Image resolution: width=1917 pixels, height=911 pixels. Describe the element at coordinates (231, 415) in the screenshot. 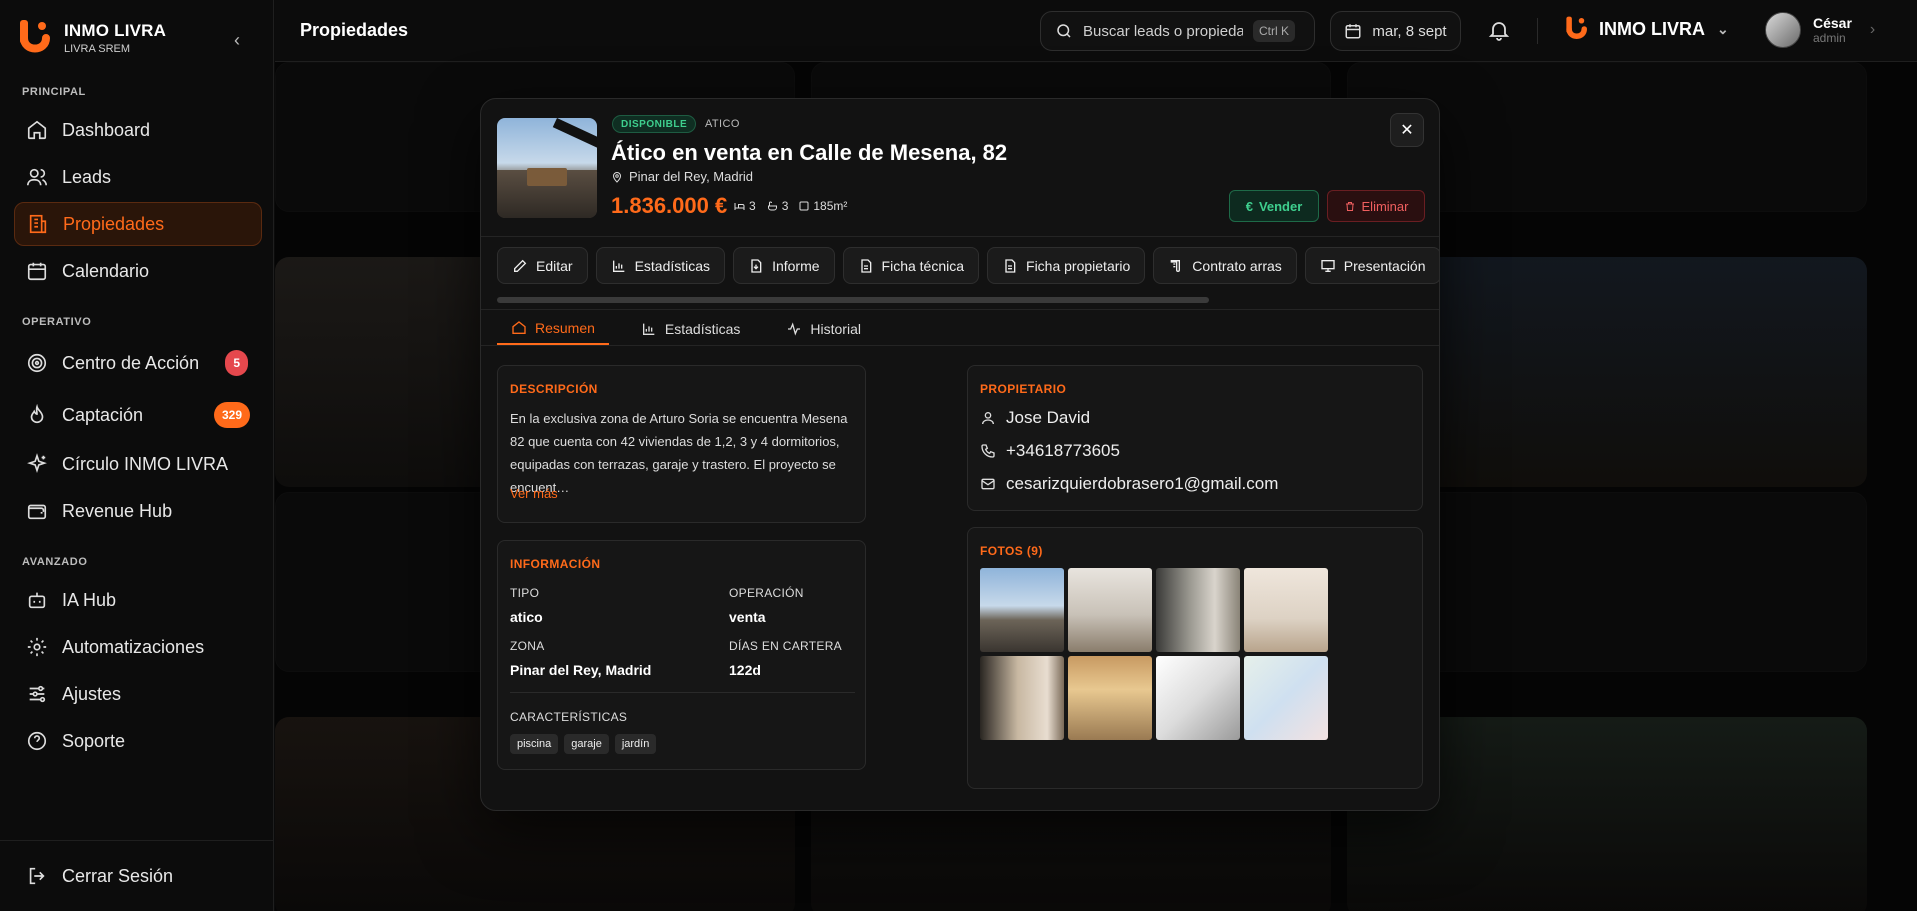

I see `captacion-count-badge: 329` at that location.